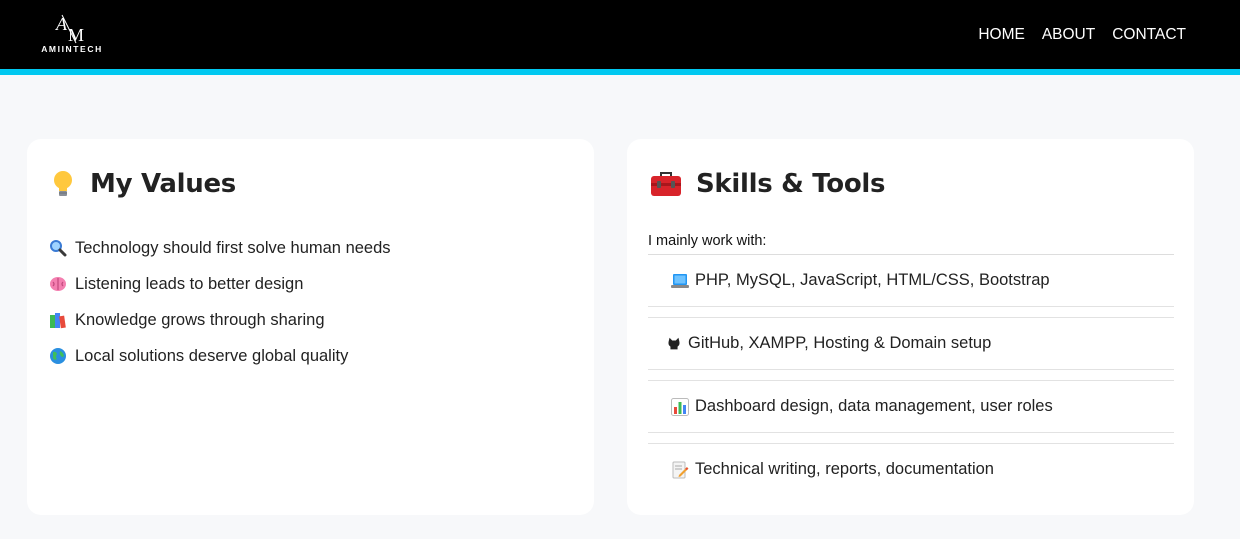  I want to click on books-icon, so click(58, 321).